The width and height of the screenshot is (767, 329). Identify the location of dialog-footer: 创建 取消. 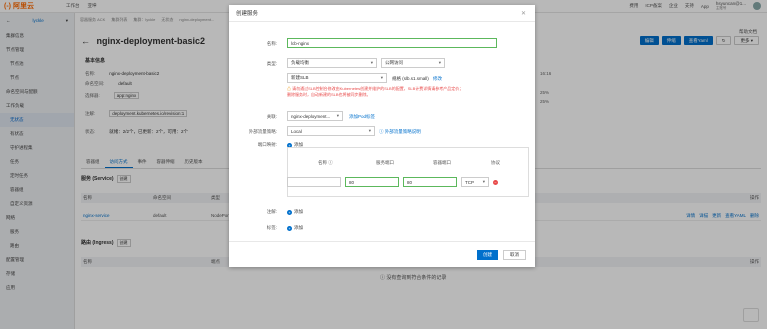
(382, 254).